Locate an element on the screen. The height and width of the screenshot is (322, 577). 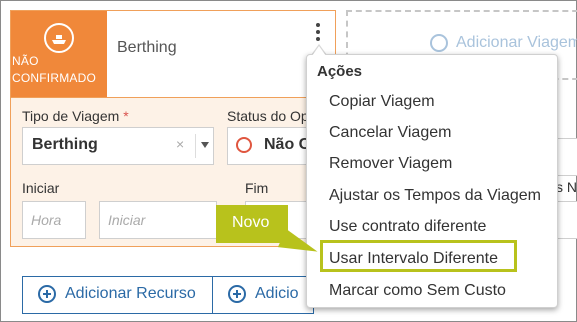
clear-icon: × is located at coordinates (180, 144).